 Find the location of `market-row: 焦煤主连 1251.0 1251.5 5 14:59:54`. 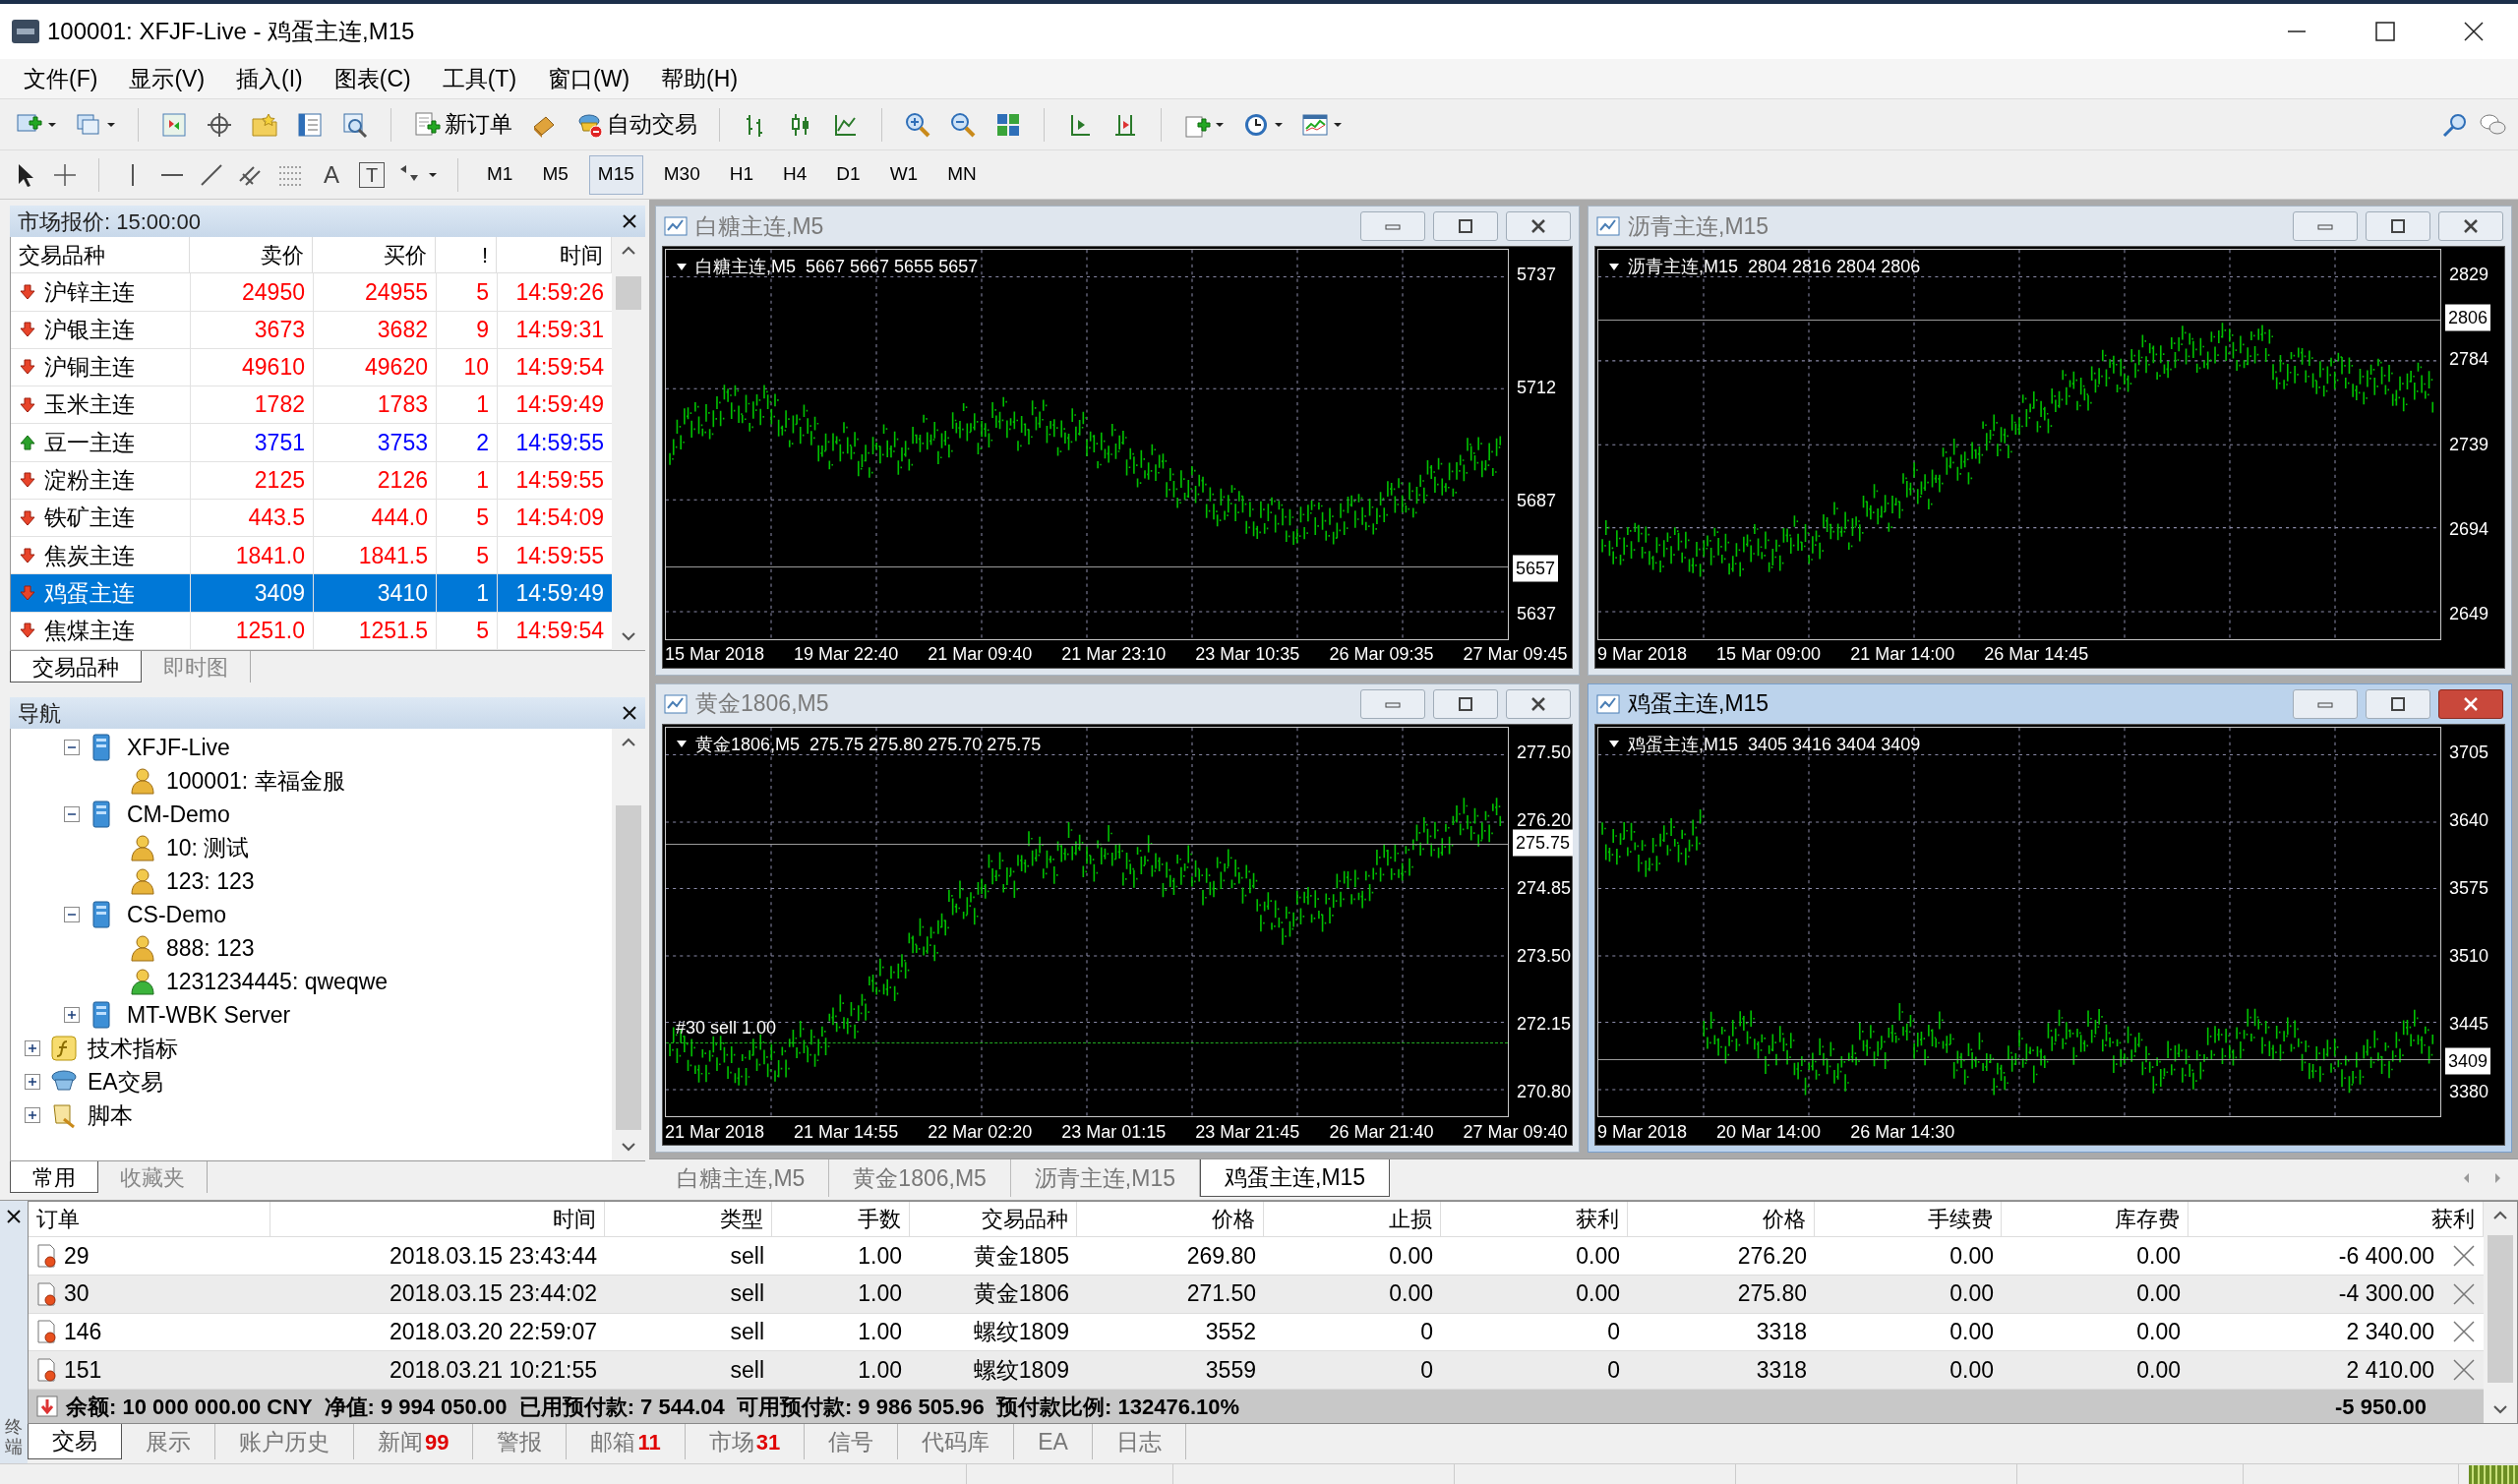

market-row: 焦煤主连 1251.0 1251.5 5 14:59:54 is located at coordinates (312, 631).